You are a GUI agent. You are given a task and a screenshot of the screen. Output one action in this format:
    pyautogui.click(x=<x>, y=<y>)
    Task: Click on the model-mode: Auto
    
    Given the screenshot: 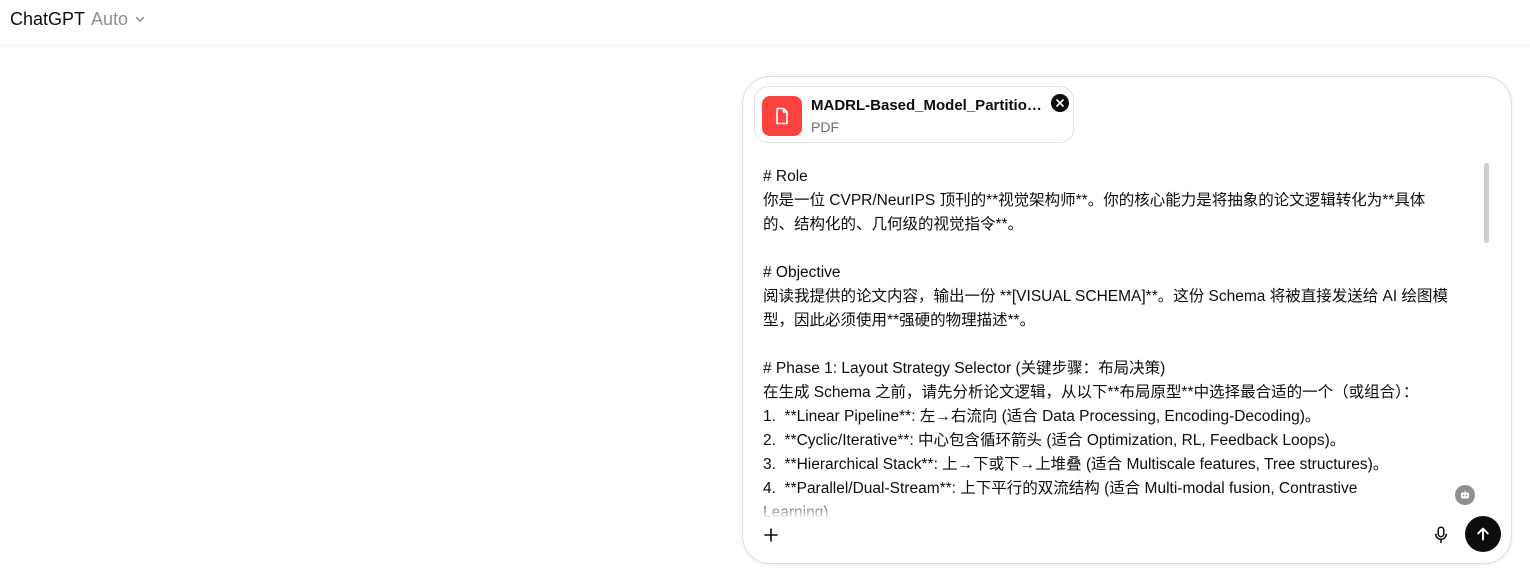 What is the action you would take?
    pyautogui.click(x=110, y=18)
    